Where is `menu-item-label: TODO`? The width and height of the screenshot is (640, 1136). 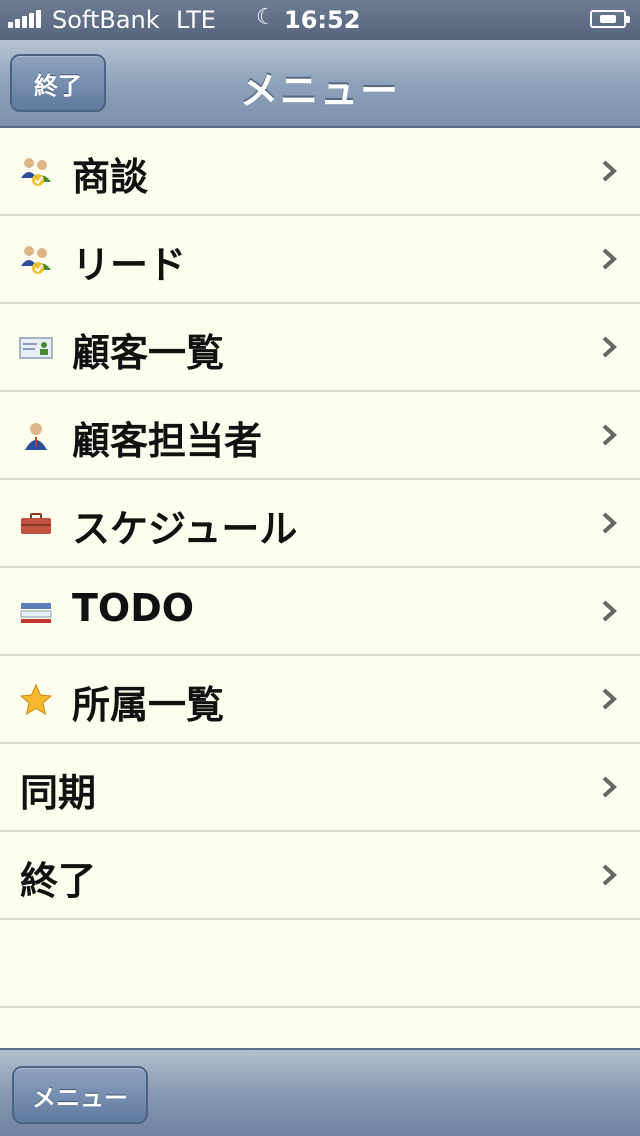 menu-item-label: TODO is located at coordinates (133, 608).